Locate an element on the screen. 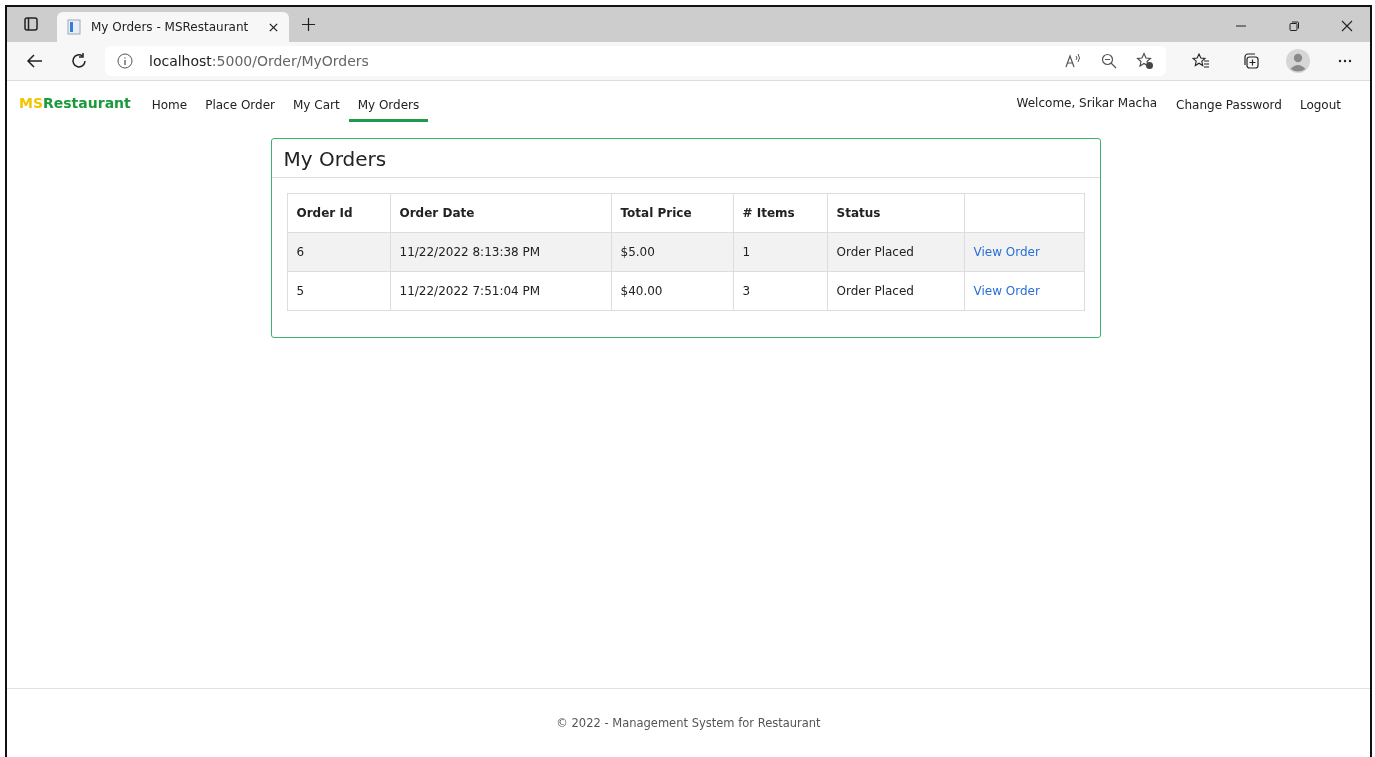 The image size is (1375, 757). nav-link: Place Order is located at coordinates (240, 106).